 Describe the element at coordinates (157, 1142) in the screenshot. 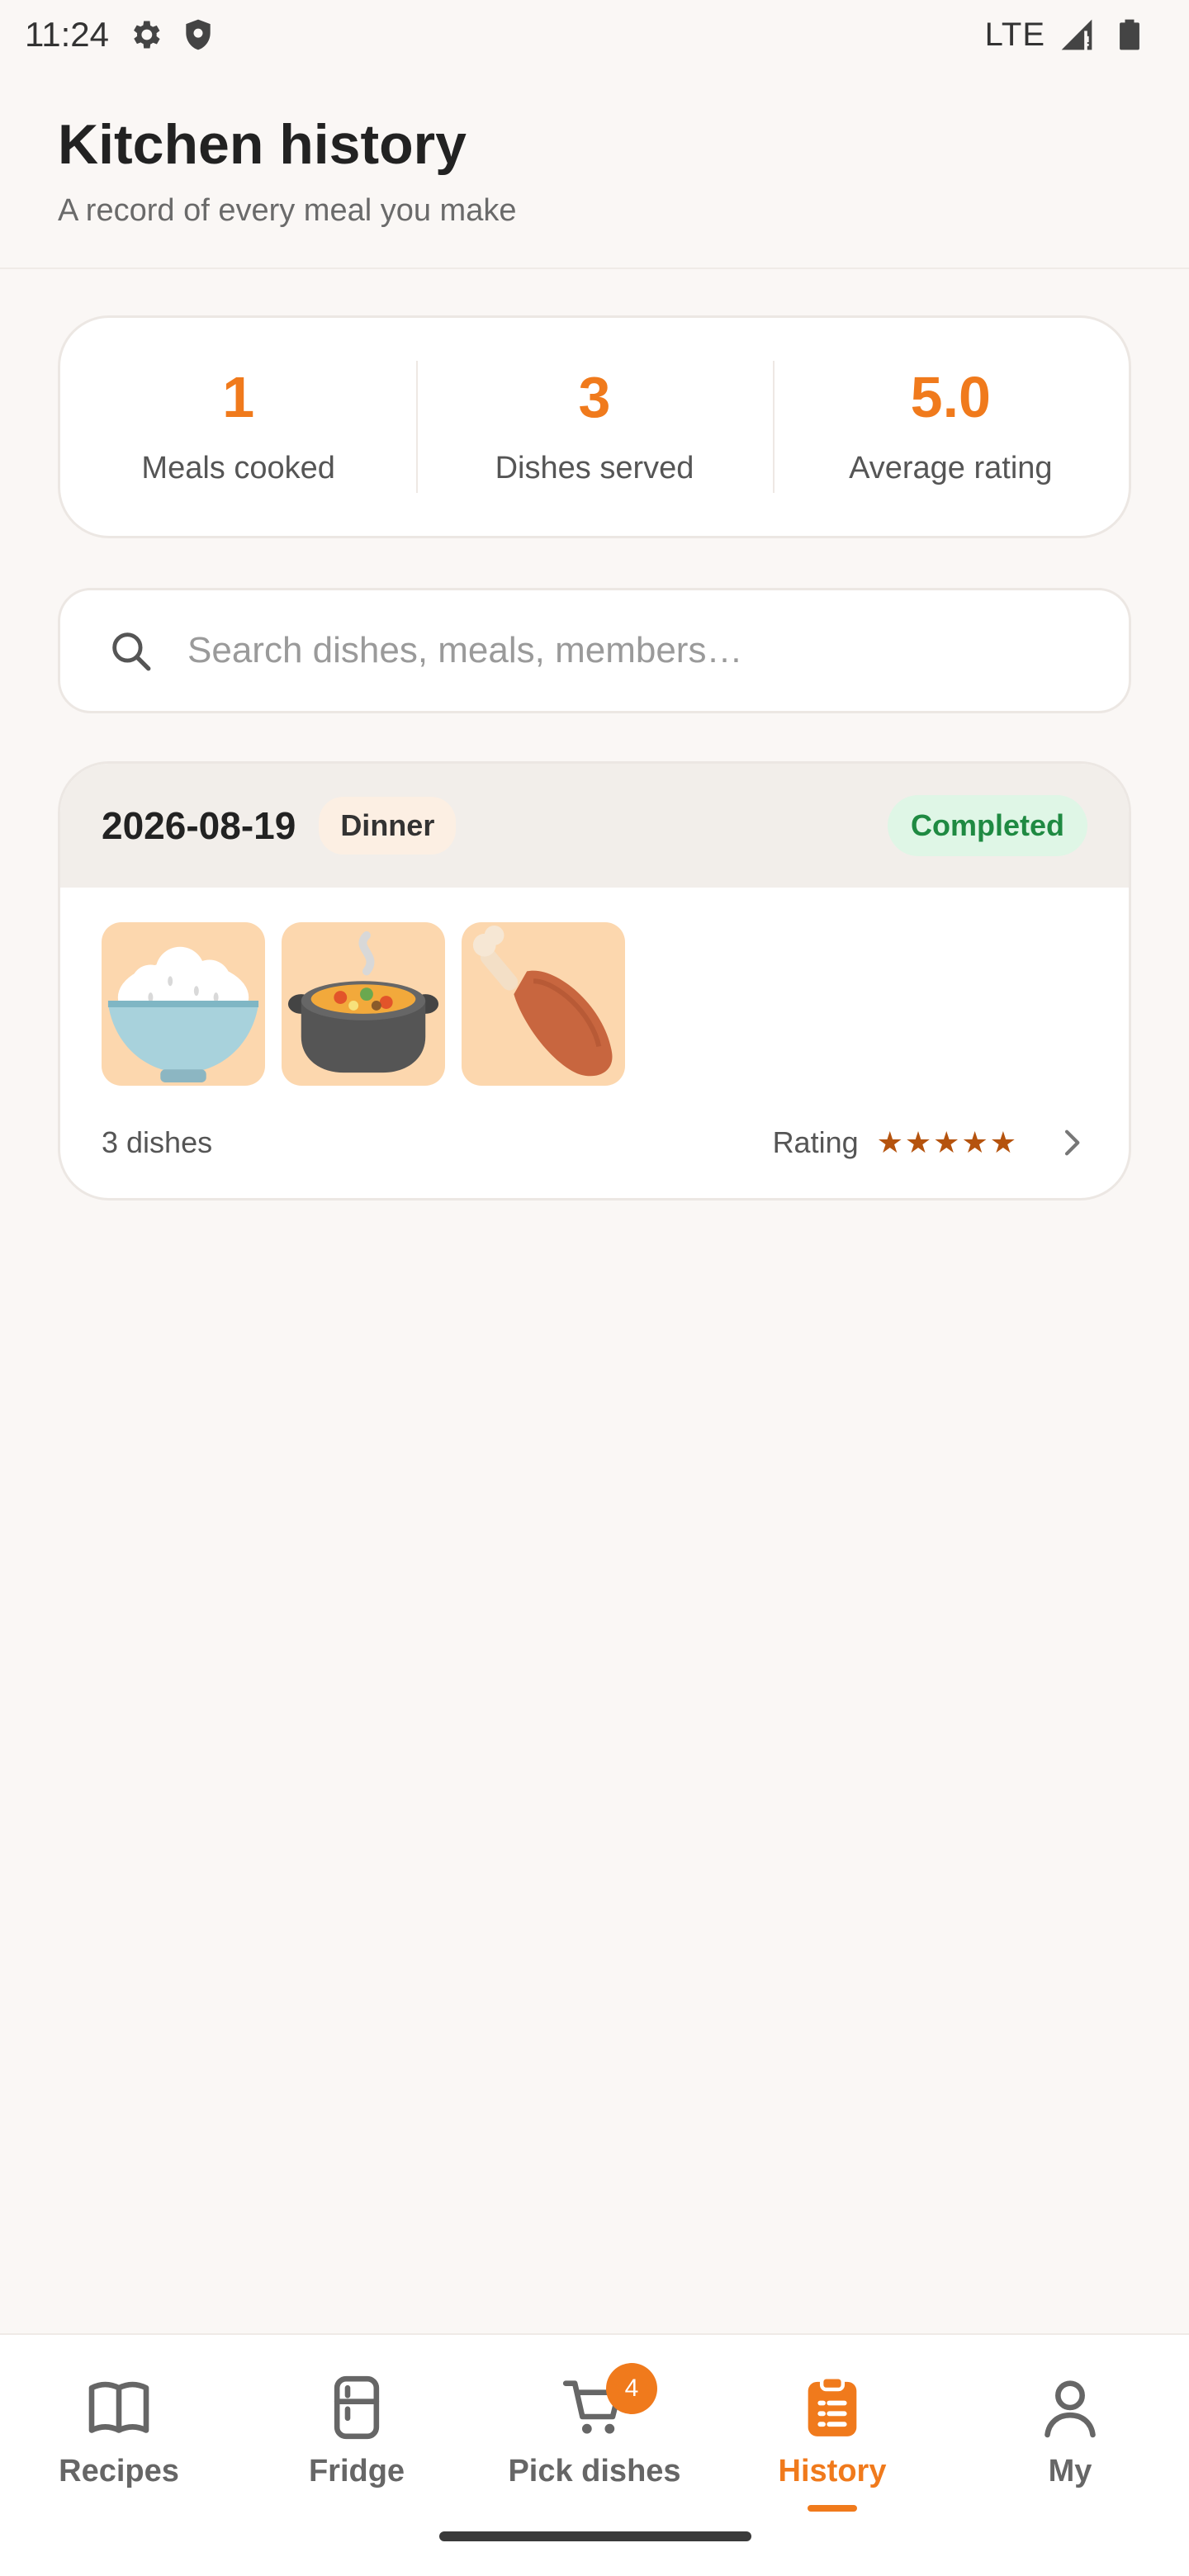

I see `dish-count: 3 dishes` at that location.